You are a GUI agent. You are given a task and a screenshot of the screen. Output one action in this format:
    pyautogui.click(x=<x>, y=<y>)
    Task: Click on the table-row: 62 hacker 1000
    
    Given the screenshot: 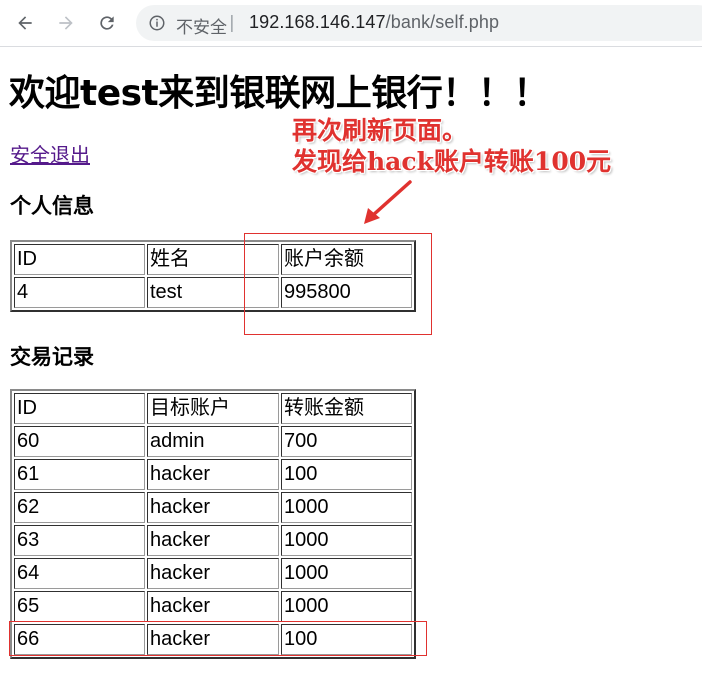 What is the action you would take?
    pyautogui.click(x=213, y=507)
    